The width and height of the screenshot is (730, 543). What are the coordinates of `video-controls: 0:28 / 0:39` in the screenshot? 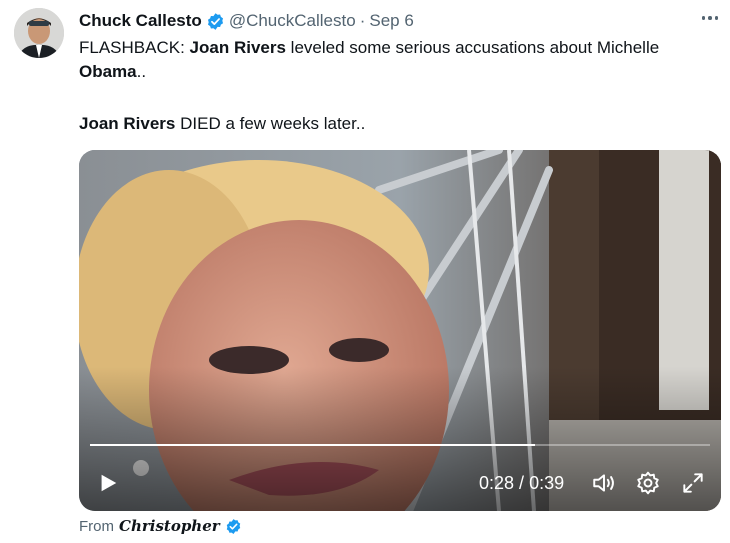 It's located at (400, 480).